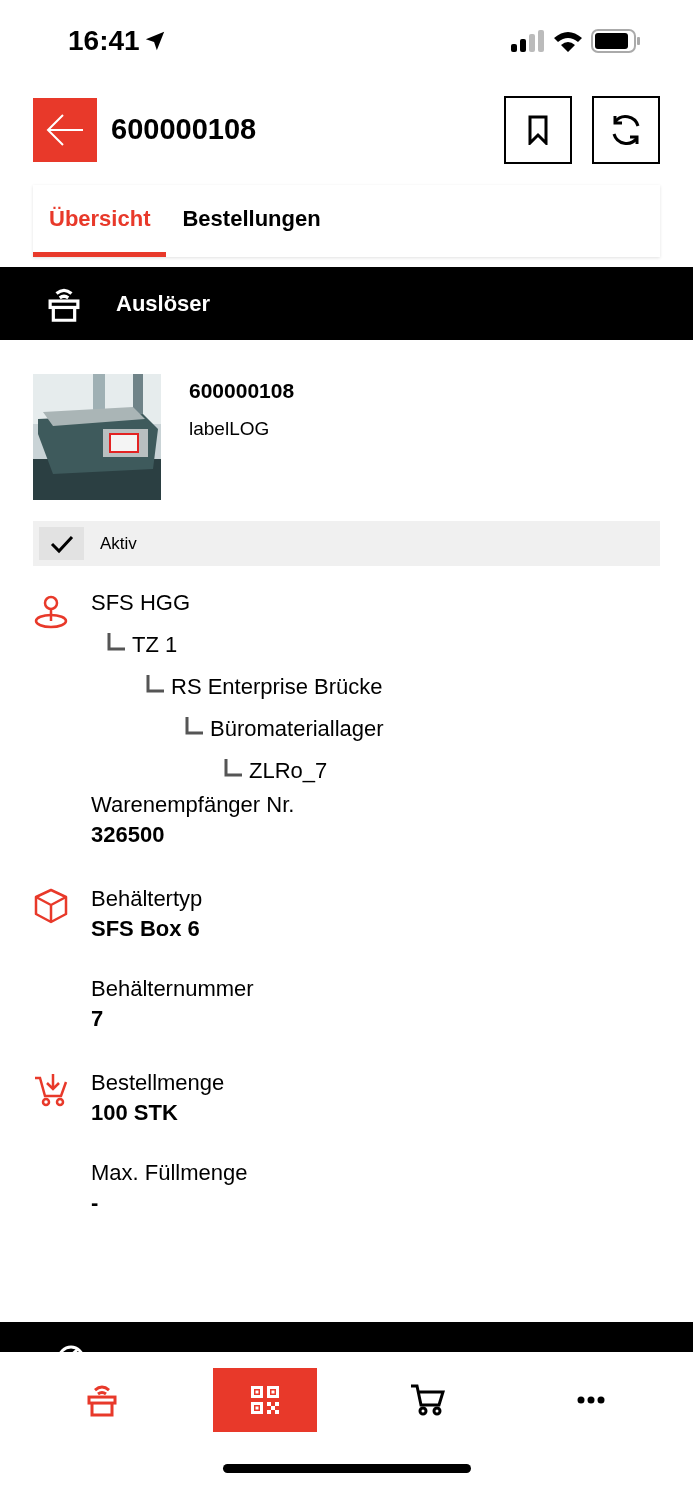 The width and height of the screenshot is (693, 1500). I want to click on section-title: Auslöser, so click(163, 304).